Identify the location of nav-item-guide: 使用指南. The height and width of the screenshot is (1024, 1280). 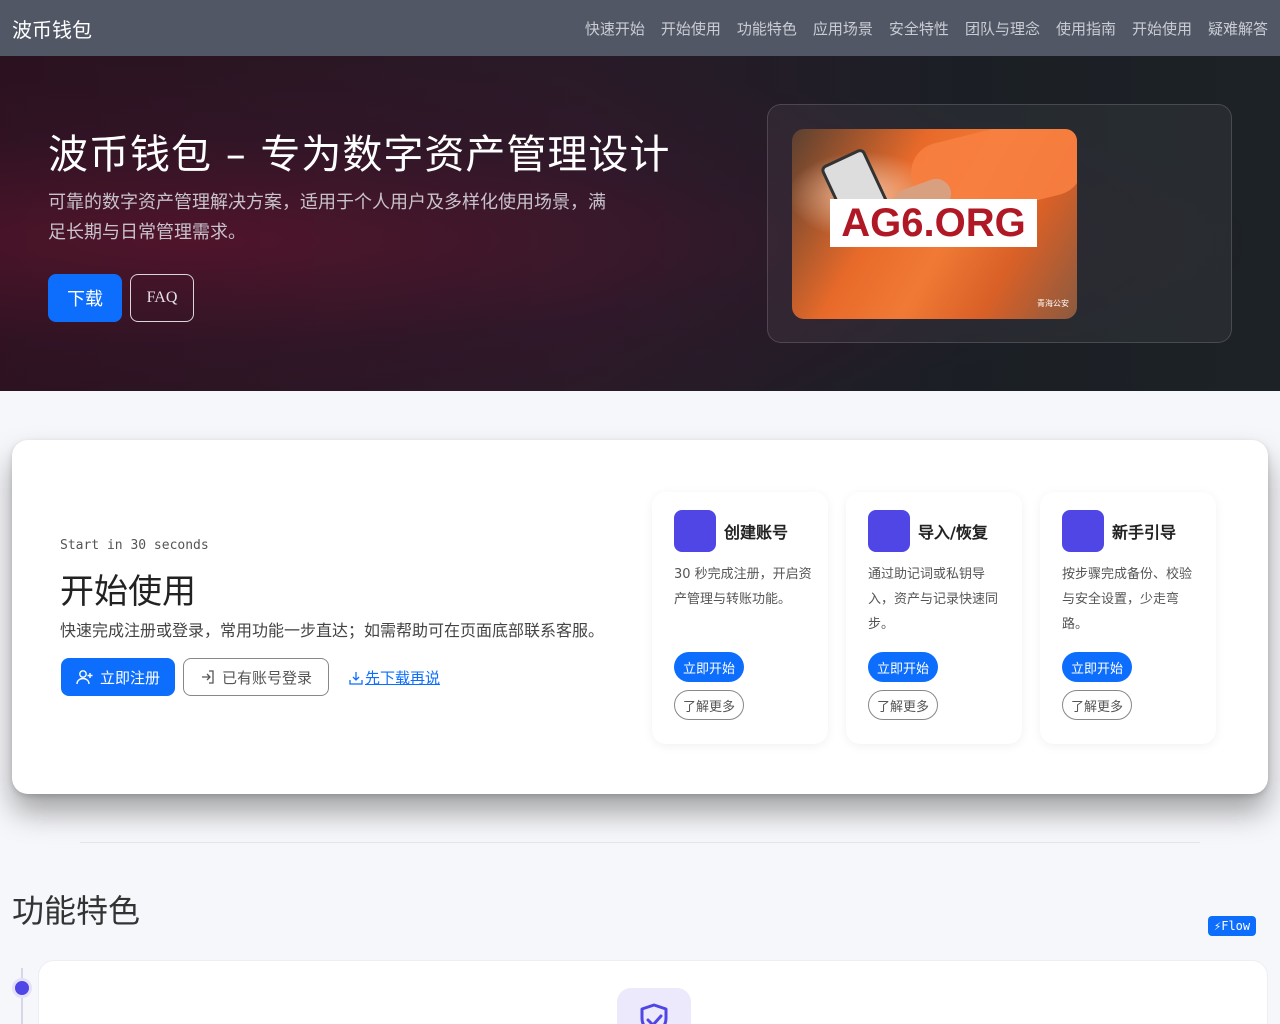
(1086, 28).